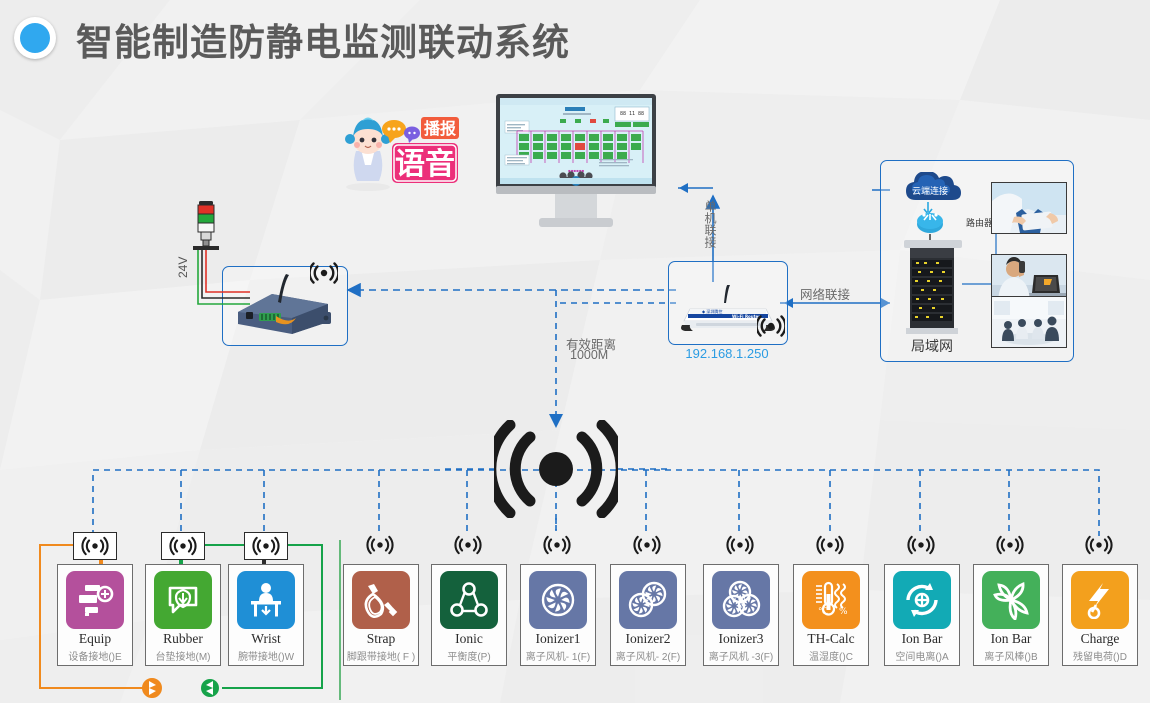 This screenshot has height=703, width=1150. I want to click on device-subtitle: 残留电荷()D, so click(1100, 657).